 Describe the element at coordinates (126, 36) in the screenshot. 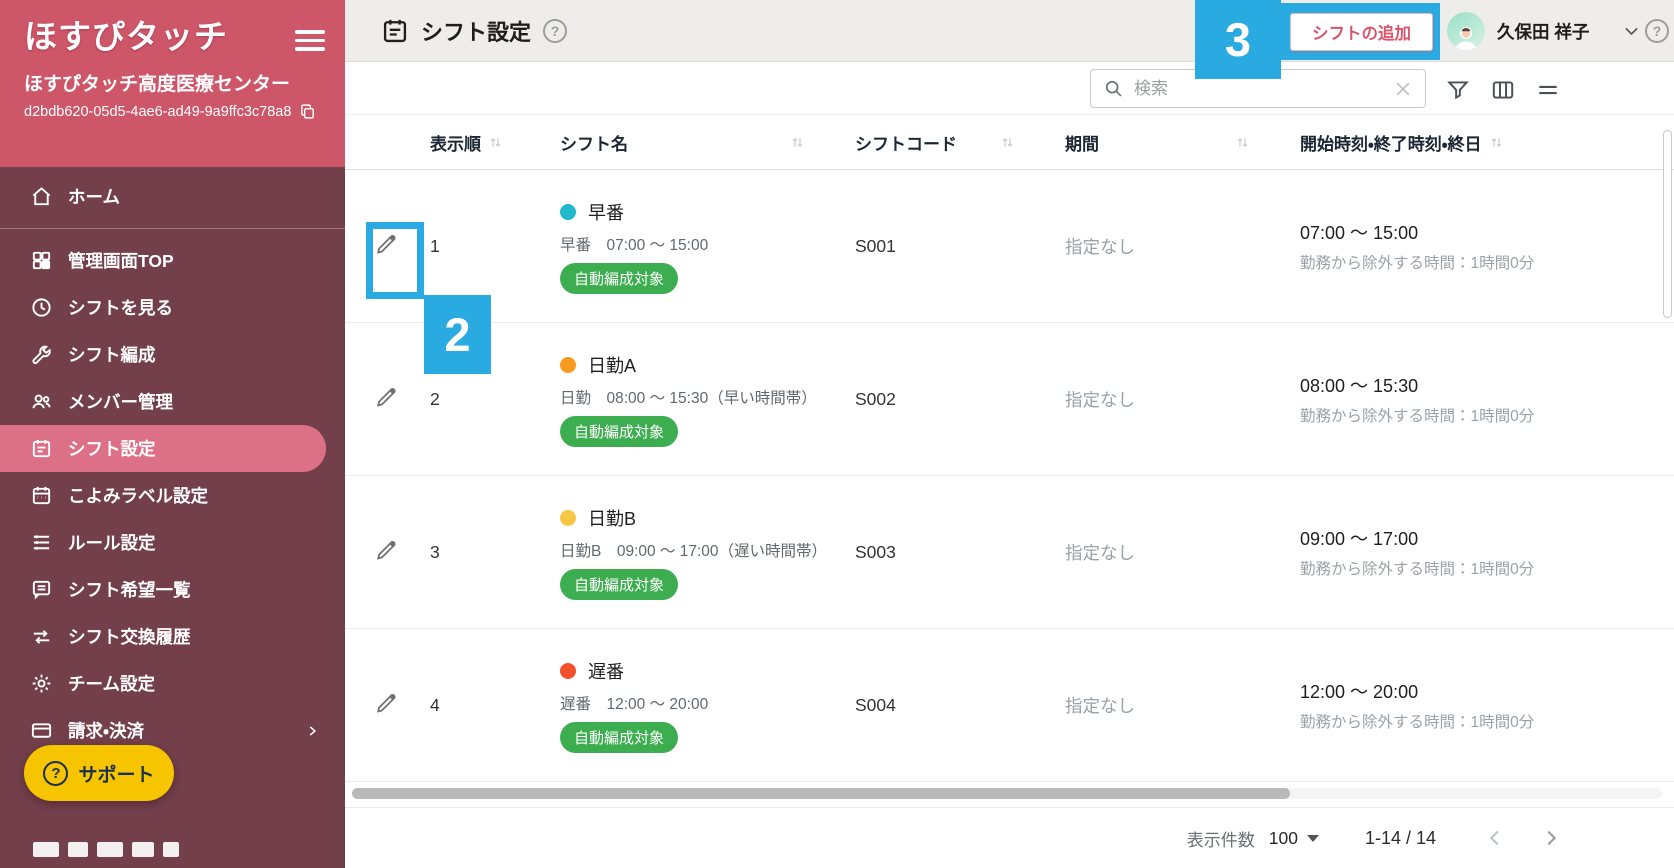

I see `app-logo: ほすぴタッチ` at that location.